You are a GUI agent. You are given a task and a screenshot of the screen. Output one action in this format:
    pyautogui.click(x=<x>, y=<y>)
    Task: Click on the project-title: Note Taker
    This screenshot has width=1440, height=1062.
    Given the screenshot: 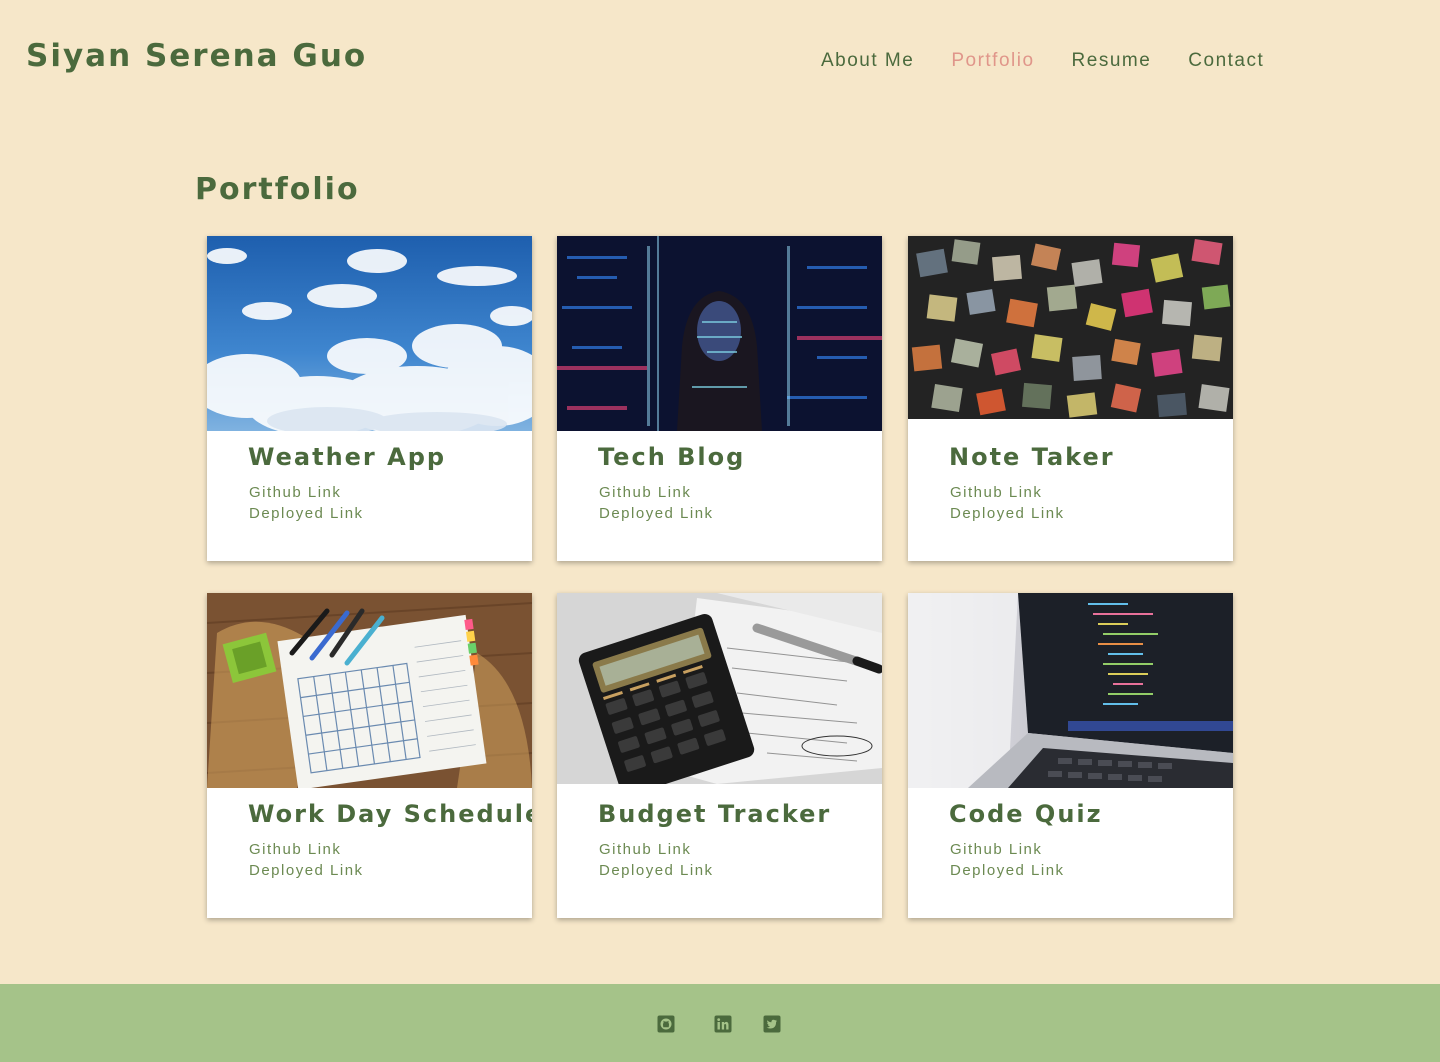 What is the action you would take?
    pyautogui.click(x=1032, y=457)
    